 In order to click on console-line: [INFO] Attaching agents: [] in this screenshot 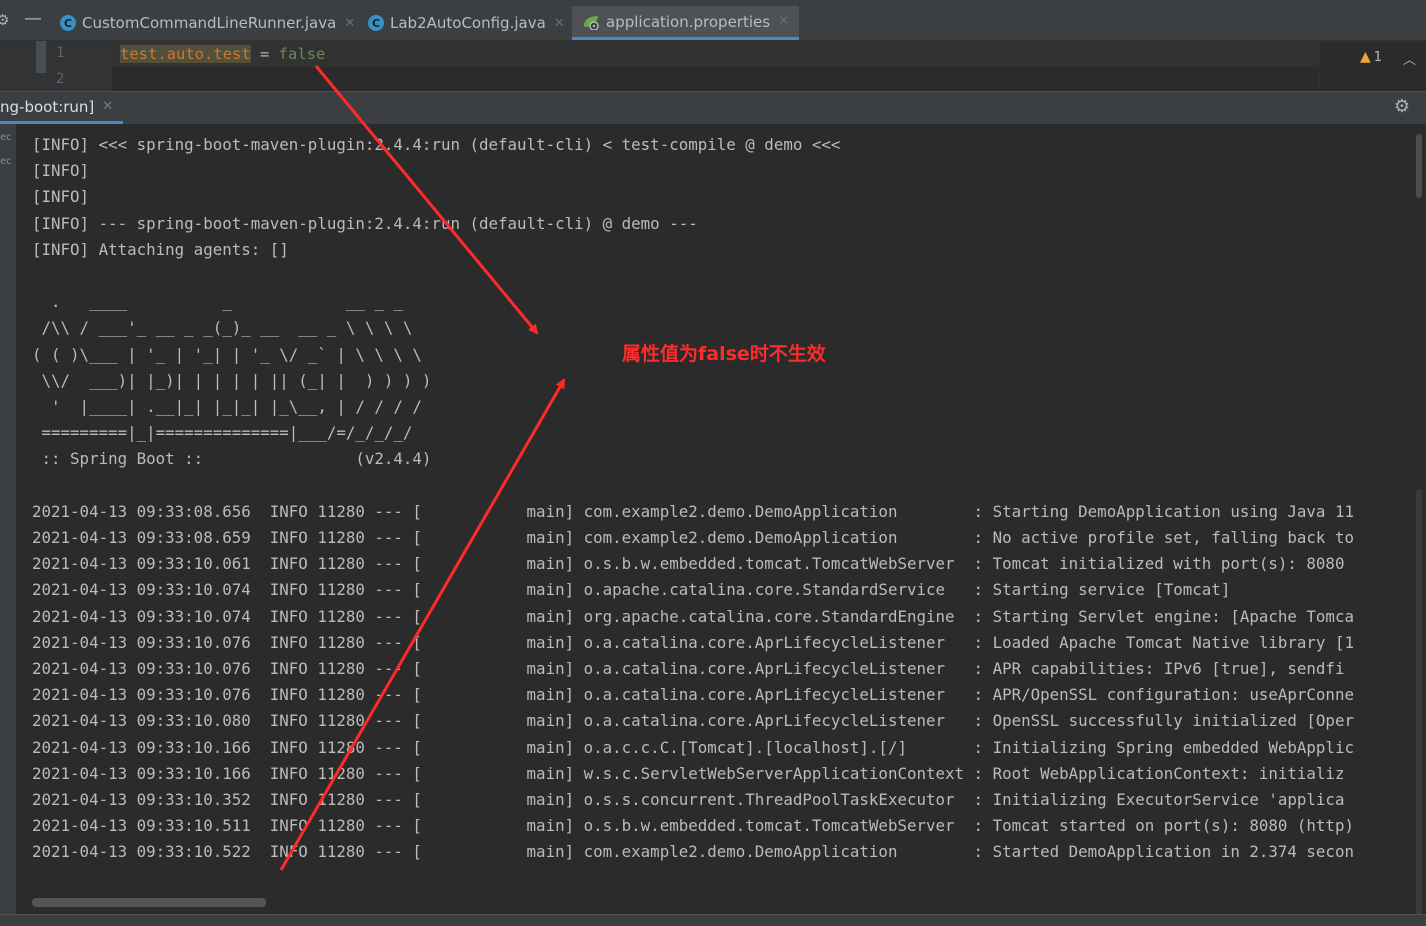, I will do `click(160, 249)`.